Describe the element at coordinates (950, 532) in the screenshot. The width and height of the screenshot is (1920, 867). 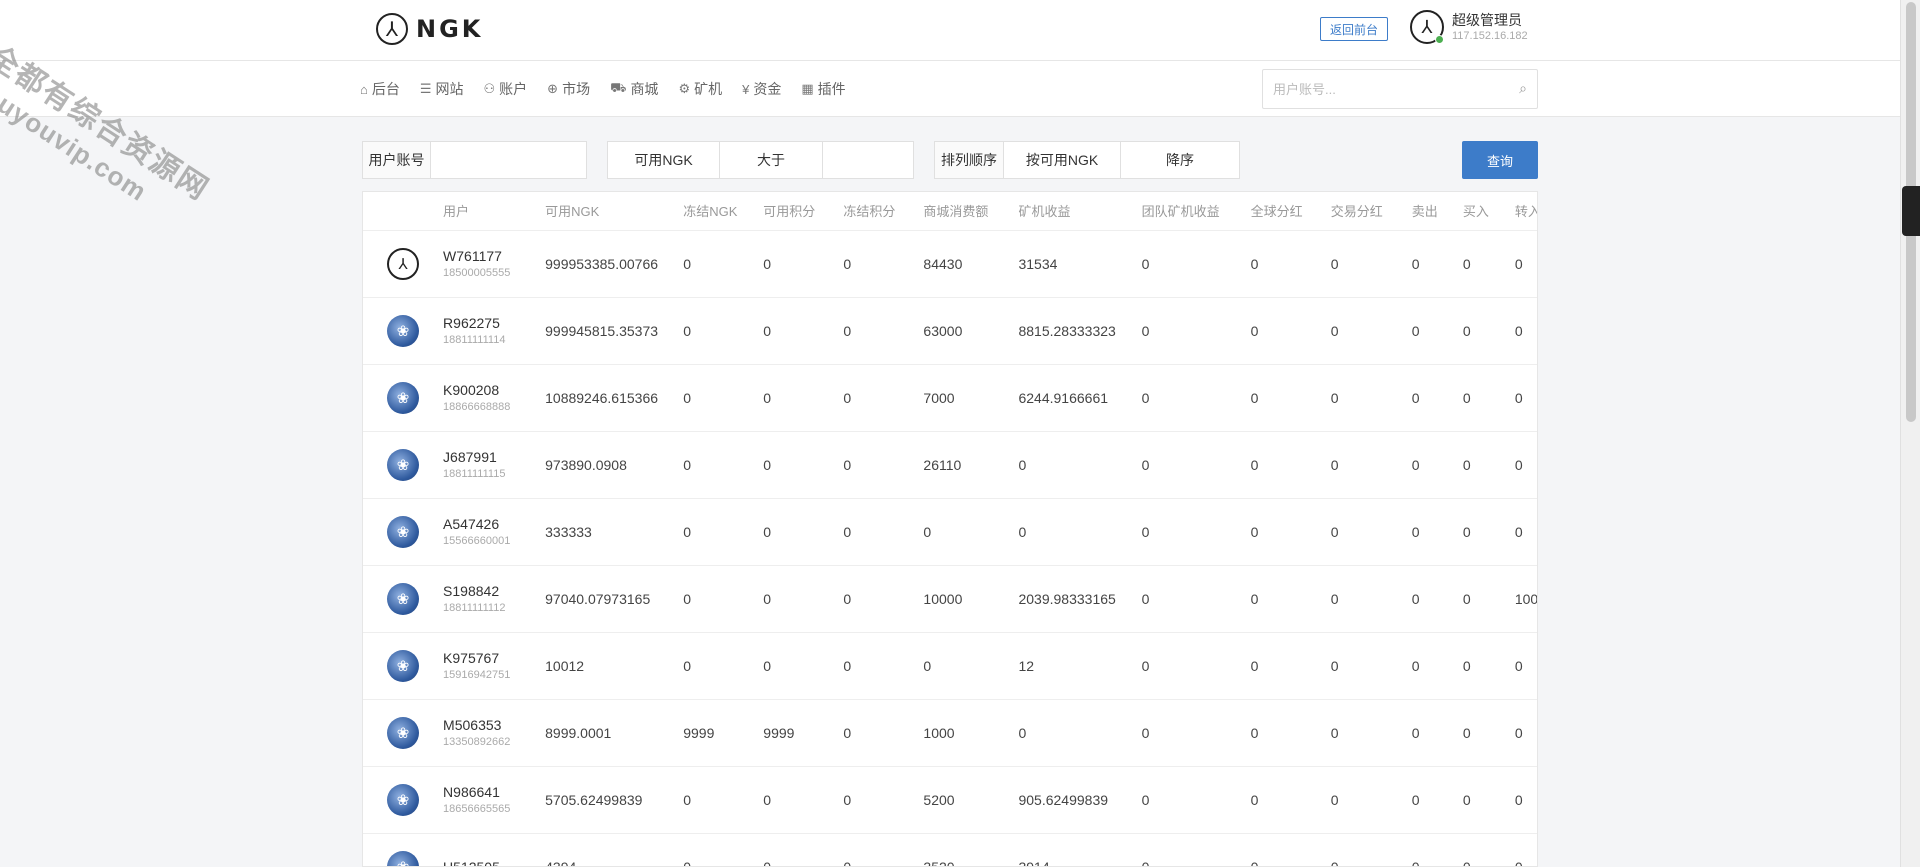
I see `table-row: ❀ A547426 15566660001 333333 0 0 0 0 0 0 0 0 0 0 0` at that location.